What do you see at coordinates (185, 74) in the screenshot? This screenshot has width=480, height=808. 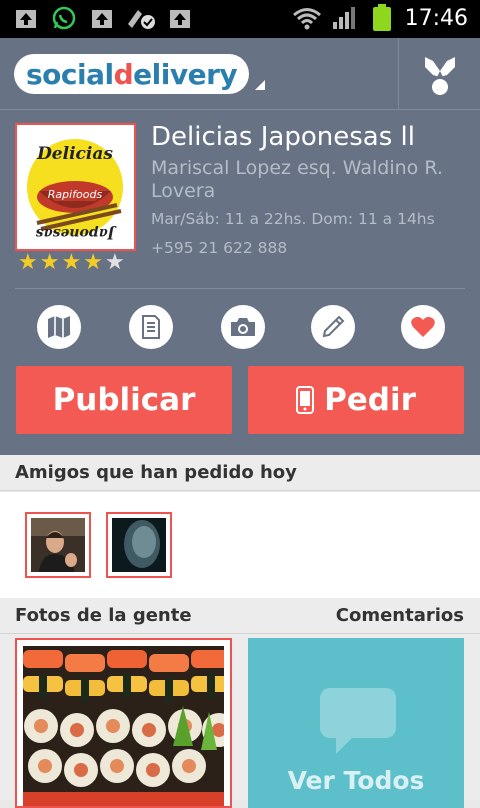 I see `logo-text-elivery: elivery` at bounding box center [185, 74].